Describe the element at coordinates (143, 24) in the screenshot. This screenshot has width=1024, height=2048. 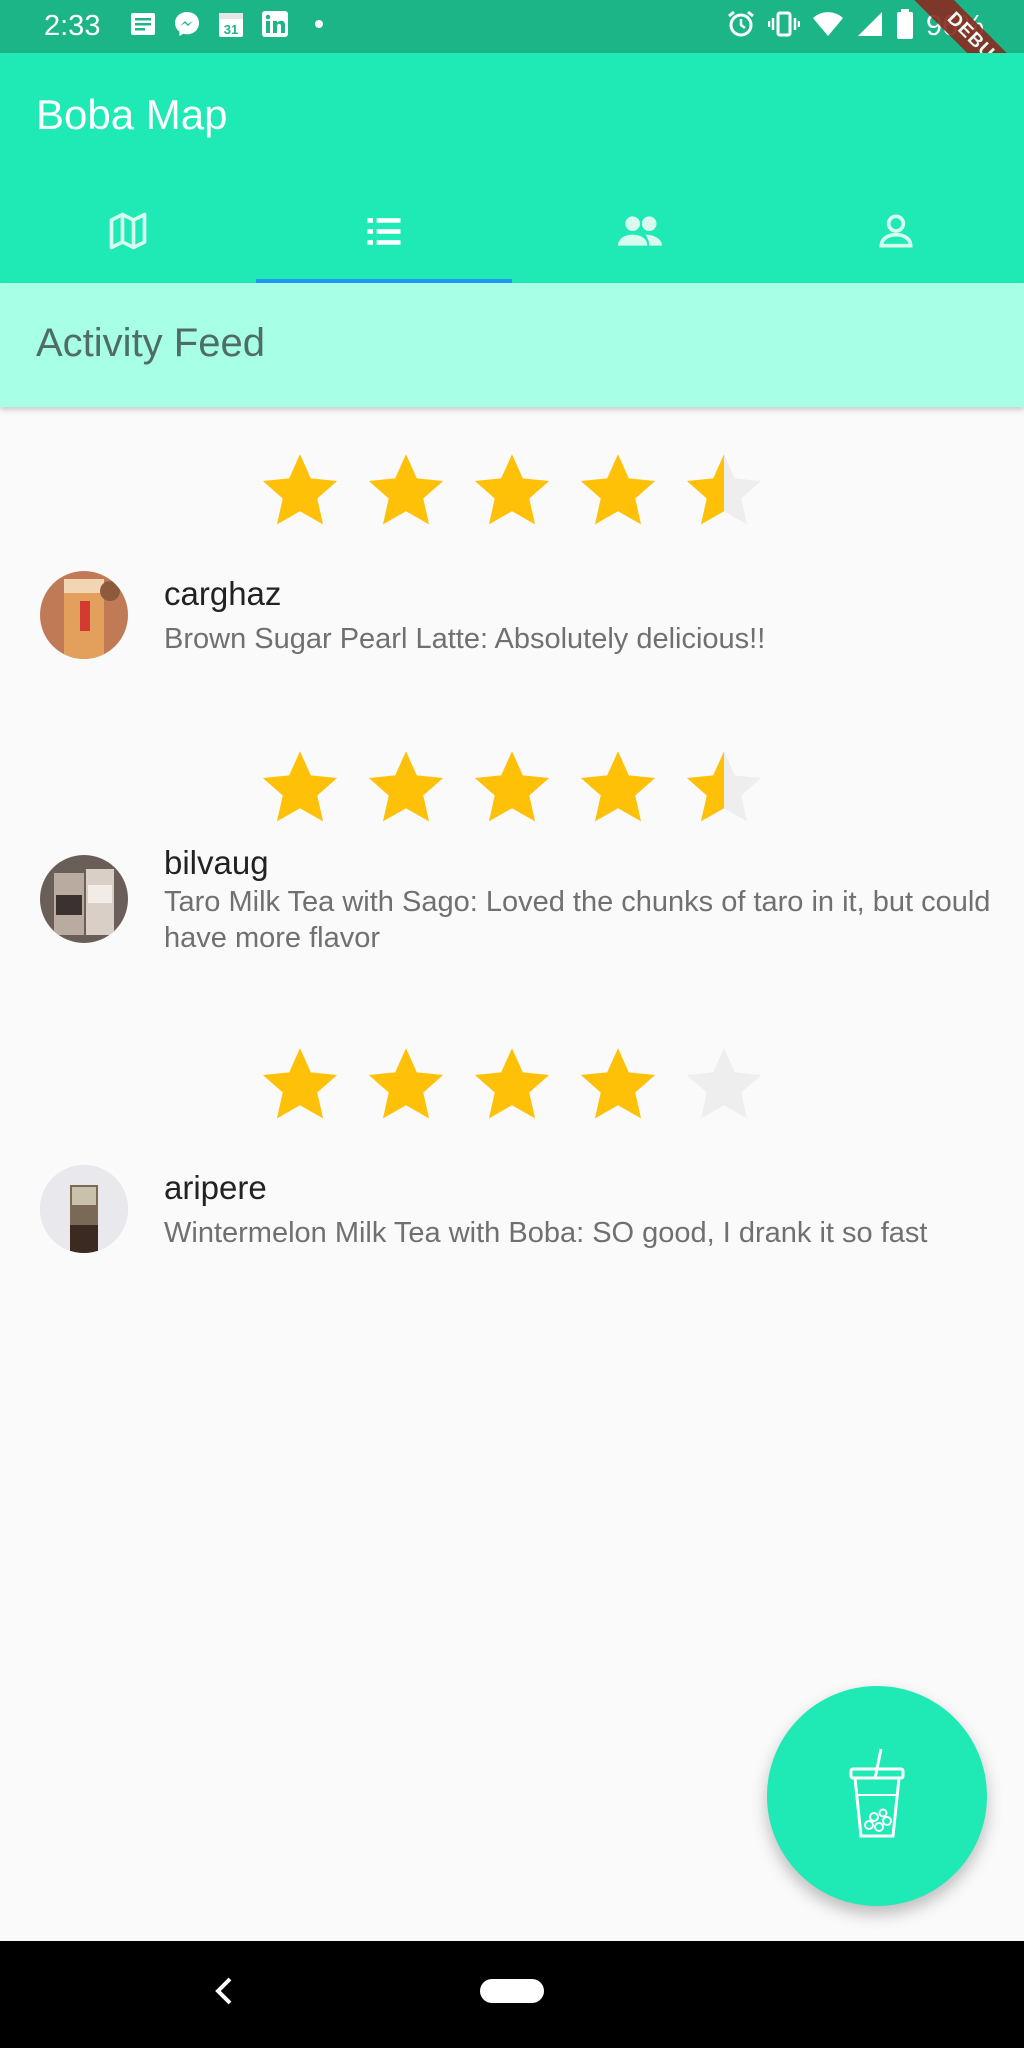
I see `notes-icon` at that location.